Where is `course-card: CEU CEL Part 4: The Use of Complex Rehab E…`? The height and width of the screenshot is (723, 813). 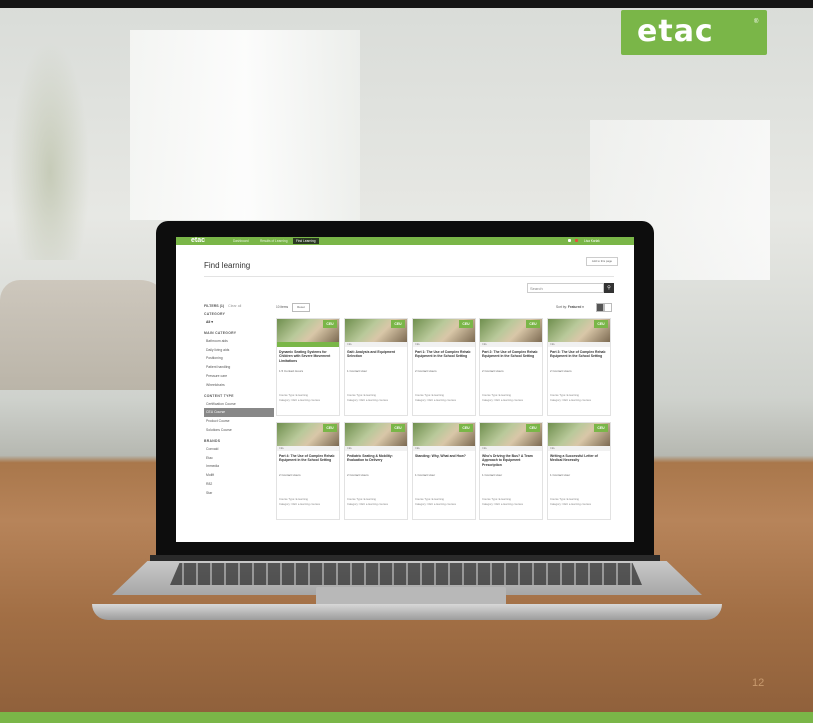 course-card: CEU CEL Part 4: The Use of Complex Rehab E… is located at coordinates (308, 471).